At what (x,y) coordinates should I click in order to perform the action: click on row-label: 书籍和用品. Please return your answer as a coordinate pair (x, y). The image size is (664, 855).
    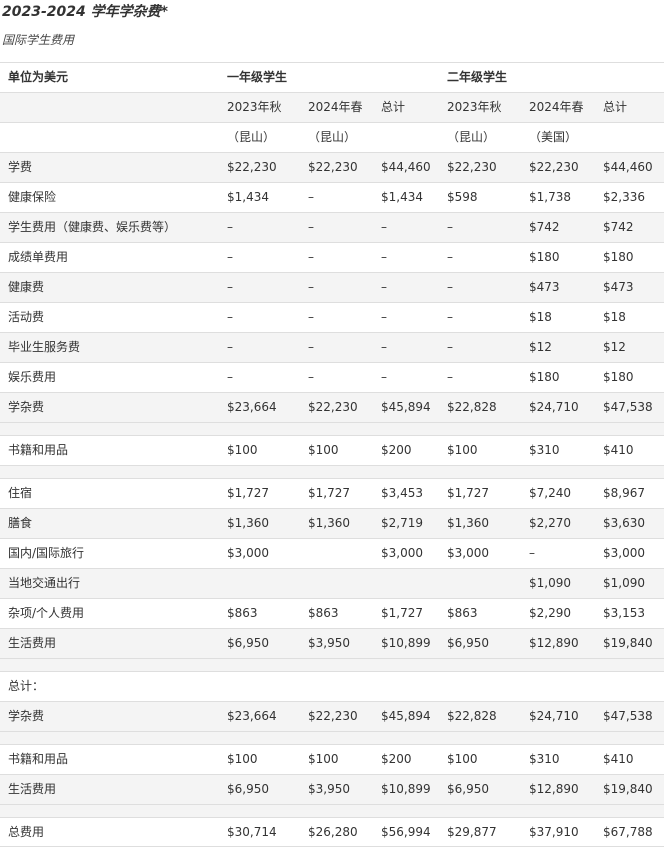
    Looking at the image, I should click on (38, 759).